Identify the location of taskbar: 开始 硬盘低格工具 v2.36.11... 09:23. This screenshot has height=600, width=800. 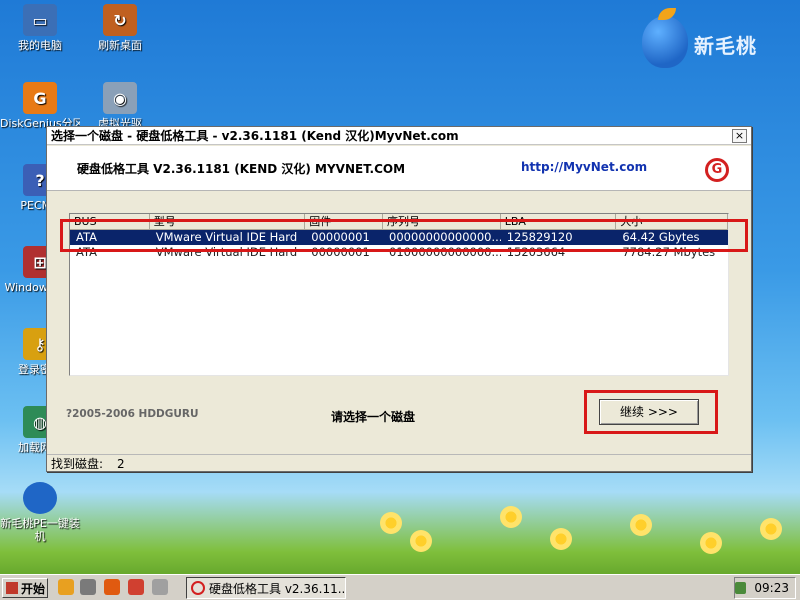
(400, 587).